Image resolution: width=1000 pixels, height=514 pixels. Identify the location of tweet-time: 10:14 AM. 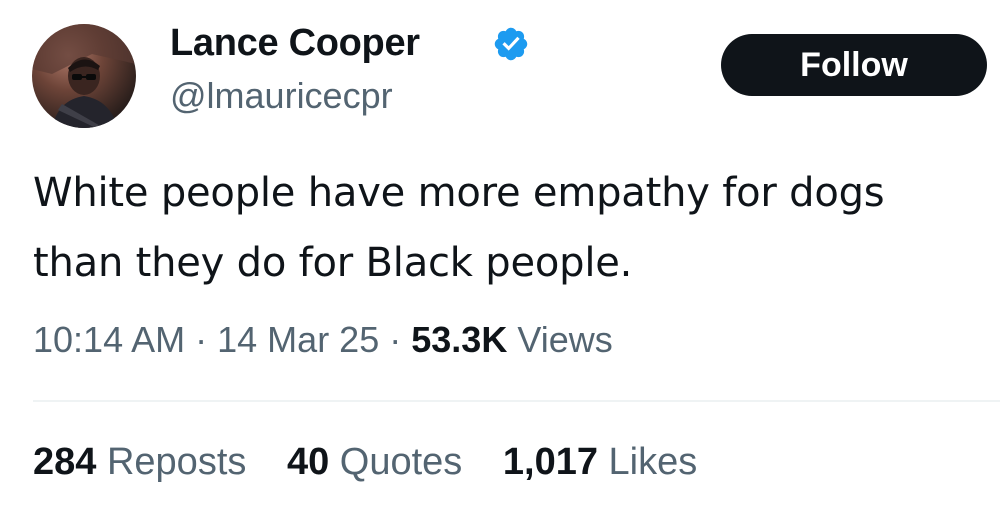
(109, 339).